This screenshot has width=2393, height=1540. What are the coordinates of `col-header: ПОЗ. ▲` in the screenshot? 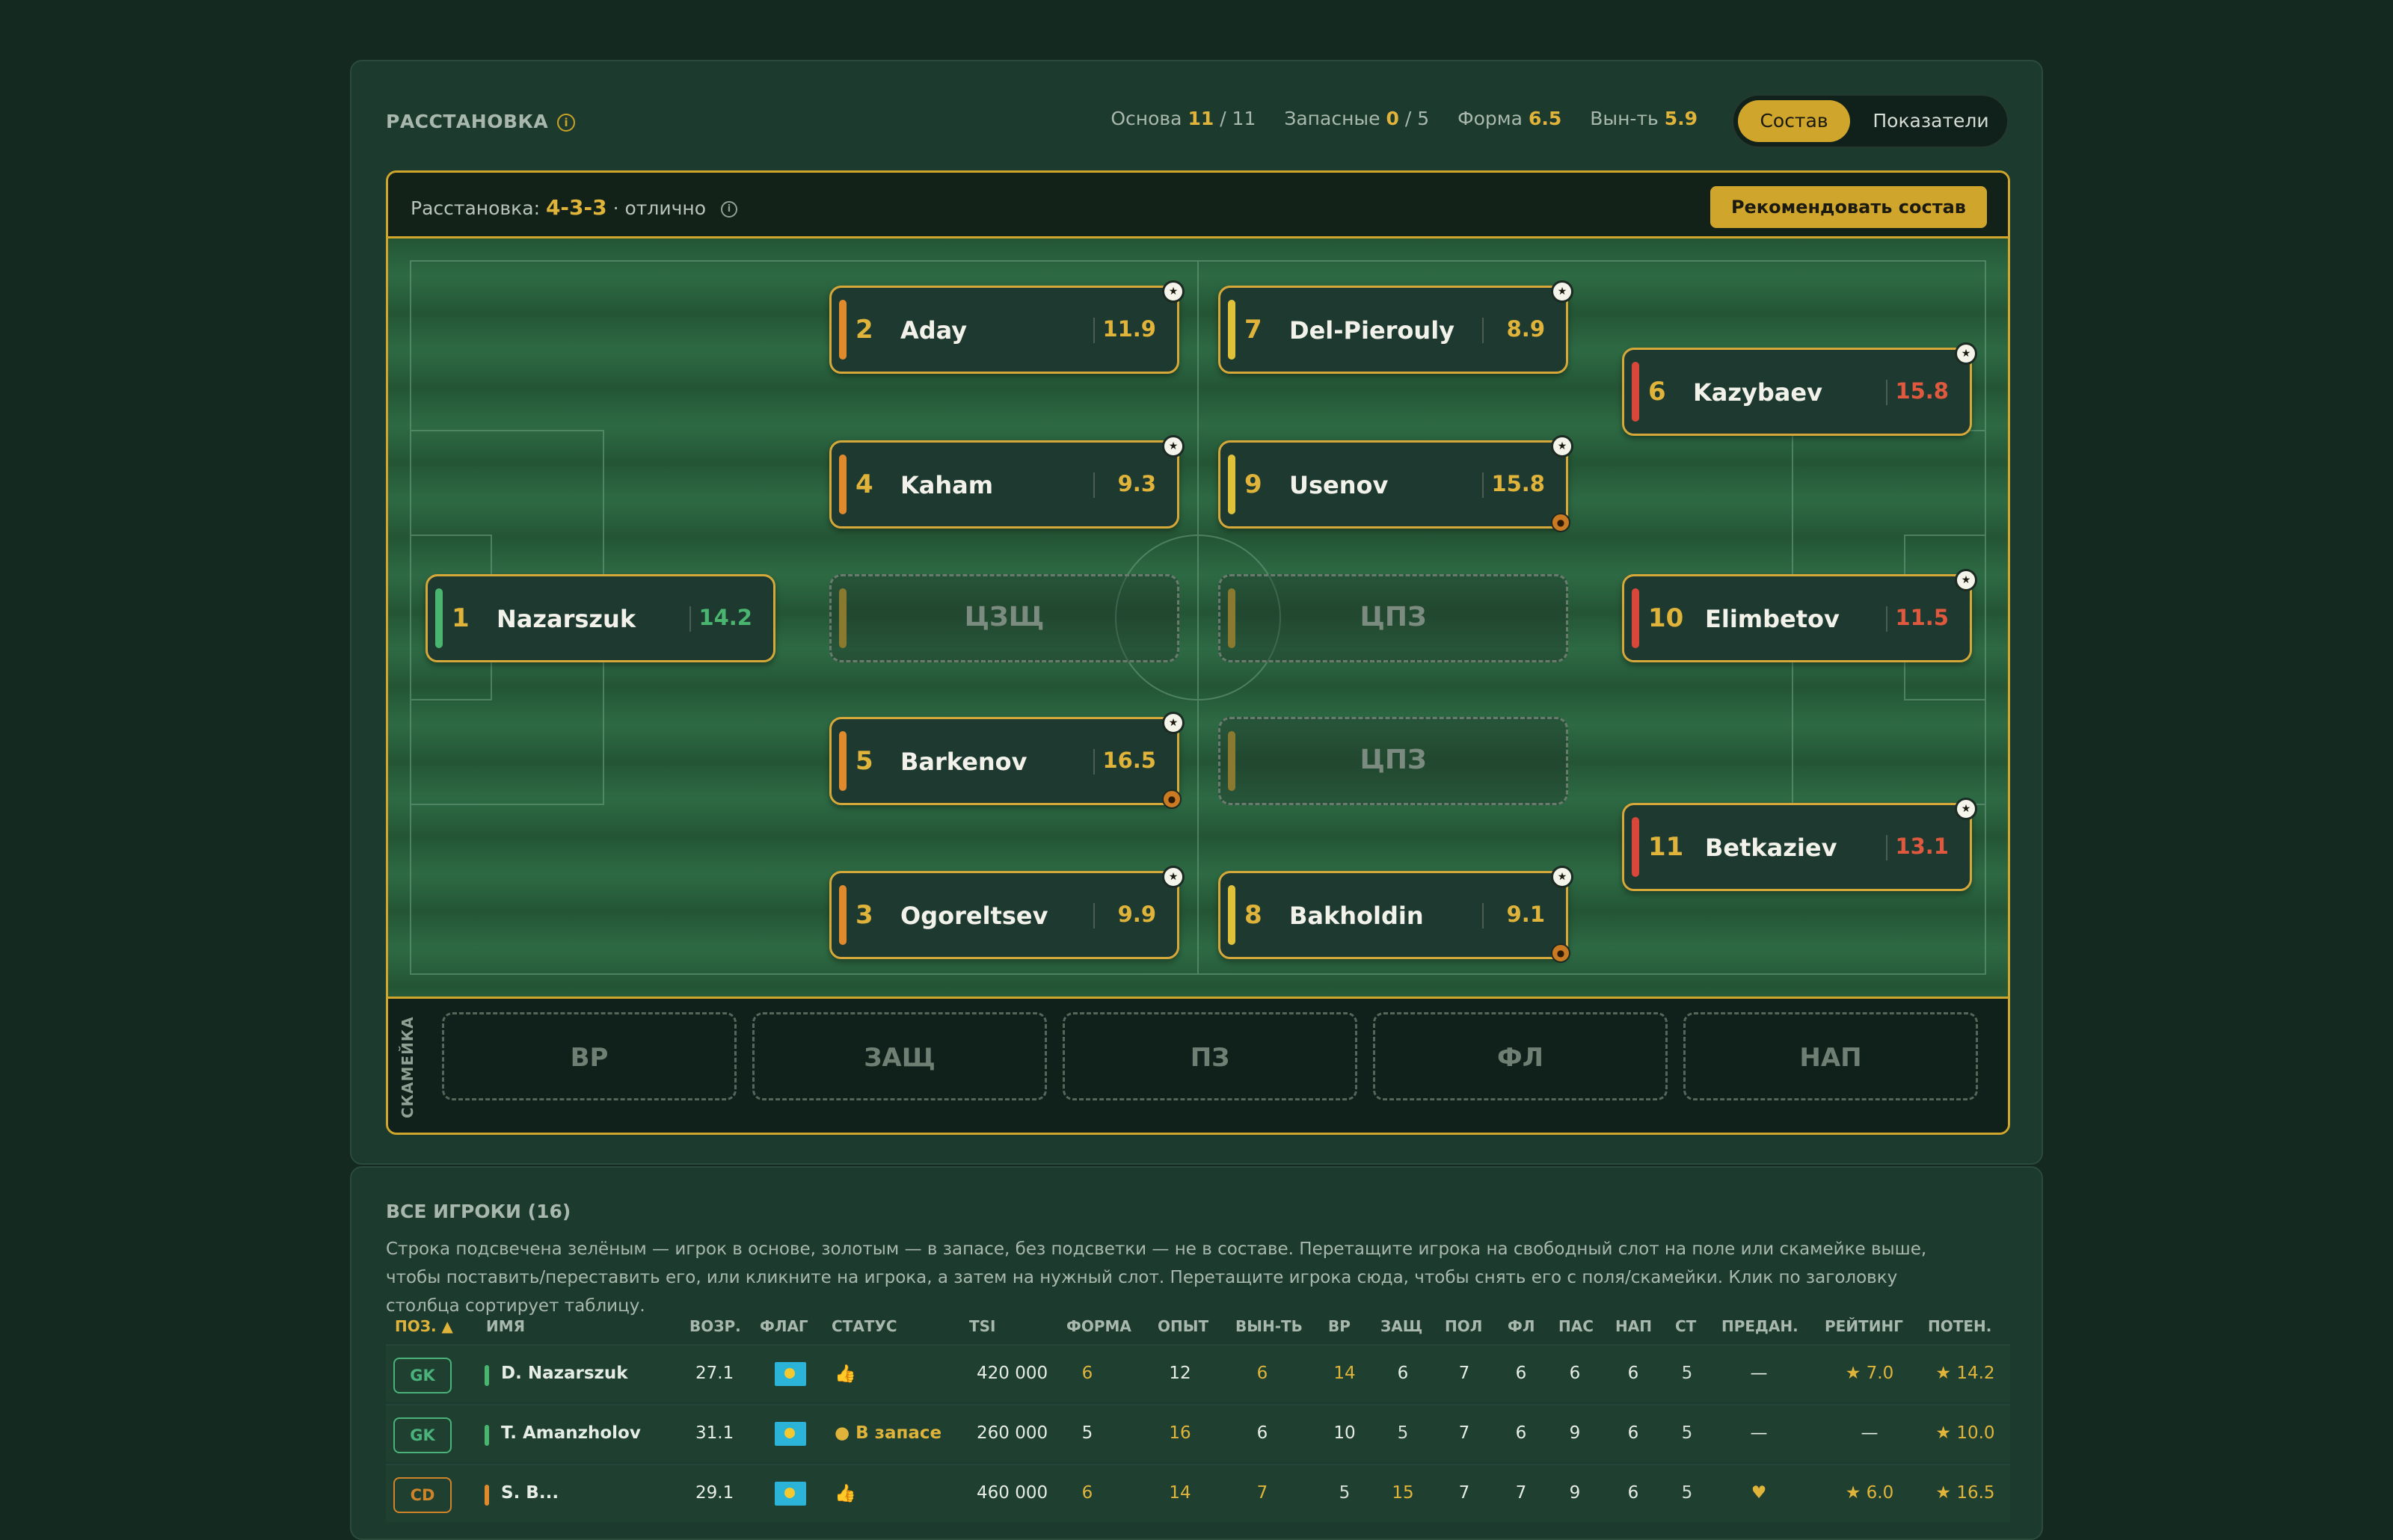 It's located at (424, 1326).